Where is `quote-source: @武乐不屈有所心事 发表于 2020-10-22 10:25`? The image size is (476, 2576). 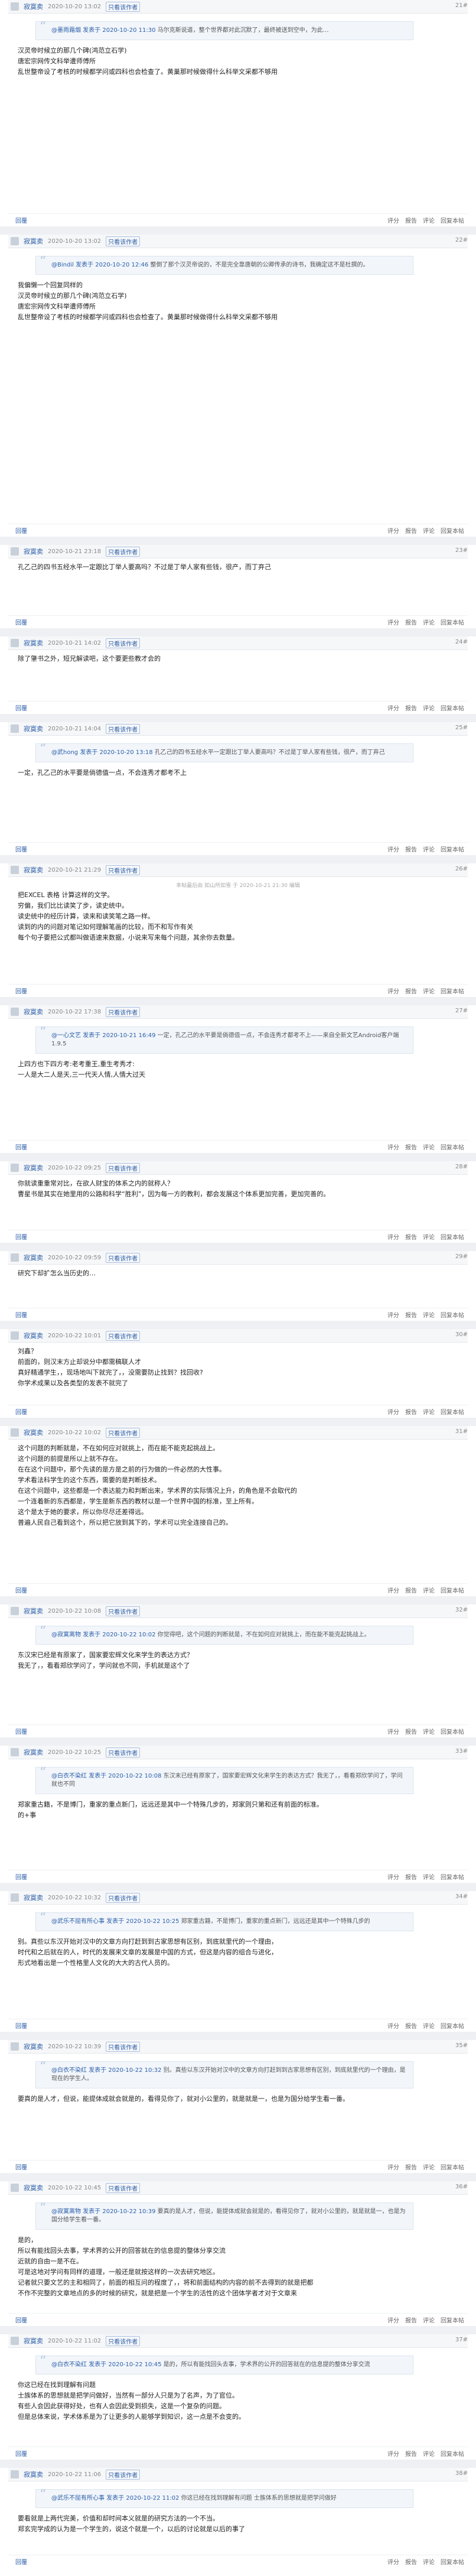 quote-source: @武乐不屈有所心事 发表于 2020-10-22 10:25 is located at coordinates (115, 1921).